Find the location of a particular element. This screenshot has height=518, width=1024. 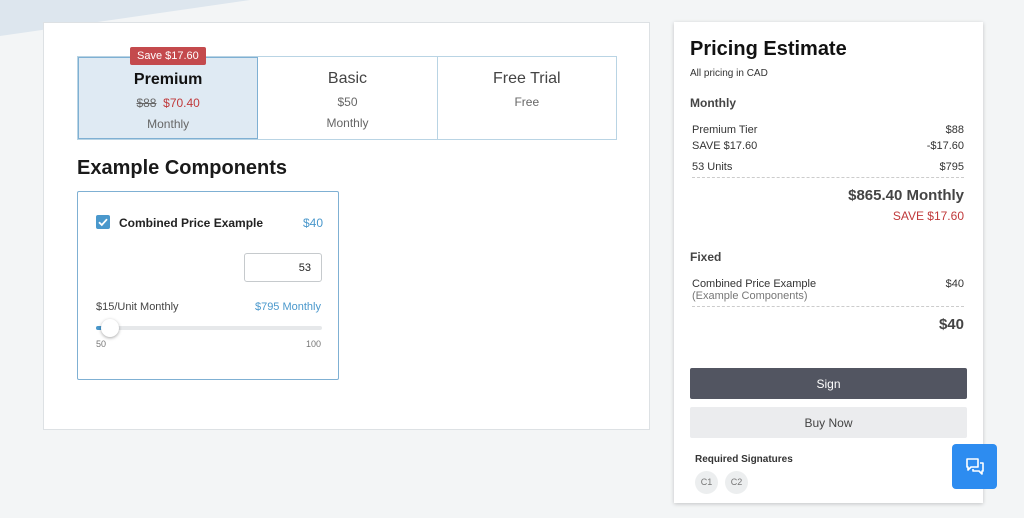

chat-button is located at coordinates (974, 466).